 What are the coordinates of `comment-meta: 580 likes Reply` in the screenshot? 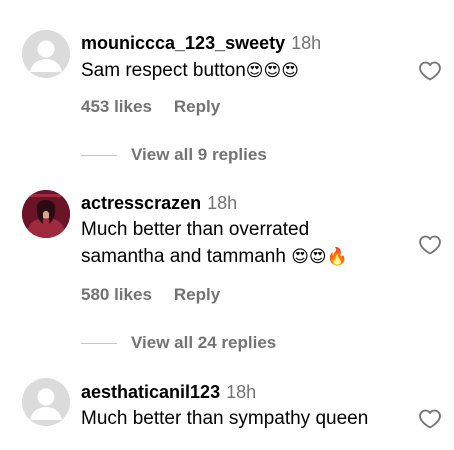 It's located at (150, 295).